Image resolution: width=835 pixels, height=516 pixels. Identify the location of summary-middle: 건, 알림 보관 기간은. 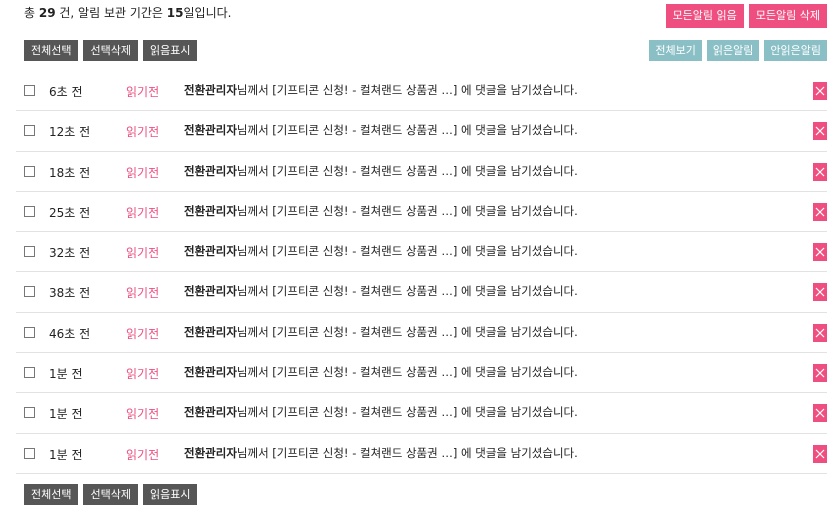
(111, 13).